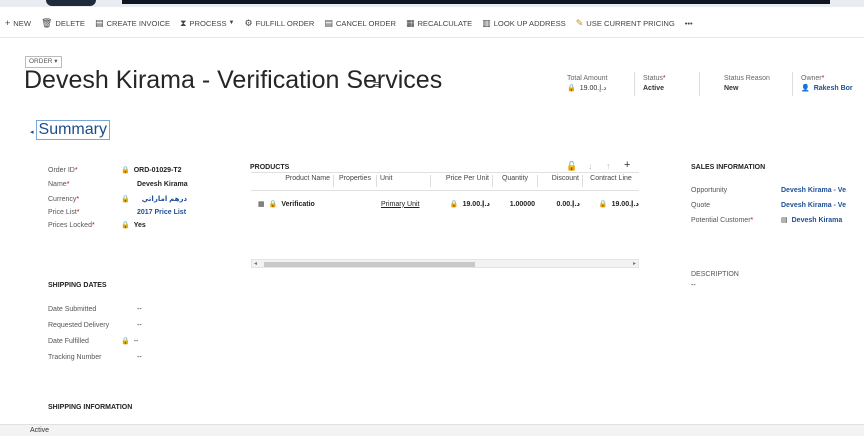  Describe the element at coordinates (728, 167) in the screenshot. I see `sales-information-header: SALES INFORMATION` at that location.